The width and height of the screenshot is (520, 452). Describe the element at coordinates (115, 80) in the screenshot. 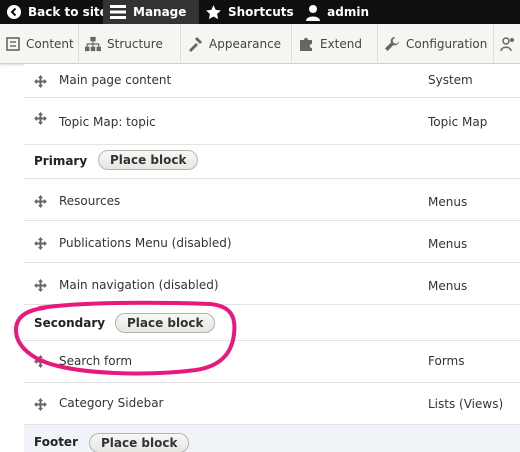

I see `block-title: Main page content` at that location.